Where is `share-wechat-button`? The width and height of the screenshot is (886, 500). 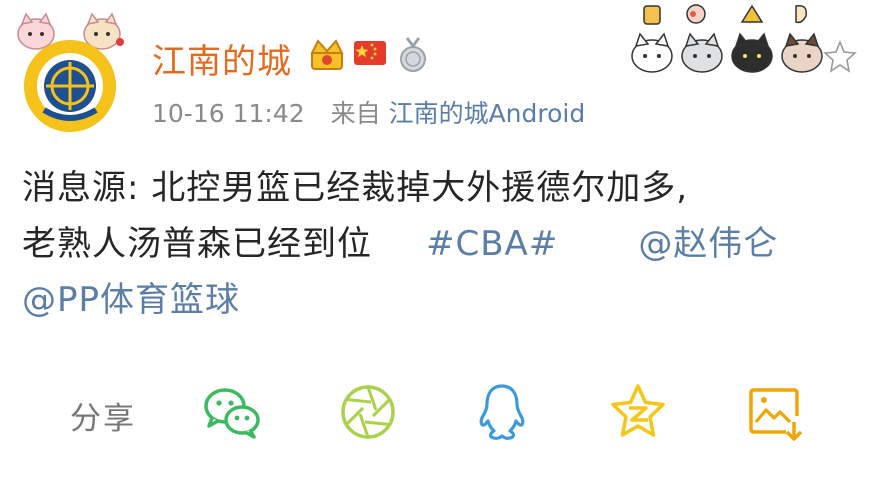
share-wechat-button is located at coordinates (232, 412).